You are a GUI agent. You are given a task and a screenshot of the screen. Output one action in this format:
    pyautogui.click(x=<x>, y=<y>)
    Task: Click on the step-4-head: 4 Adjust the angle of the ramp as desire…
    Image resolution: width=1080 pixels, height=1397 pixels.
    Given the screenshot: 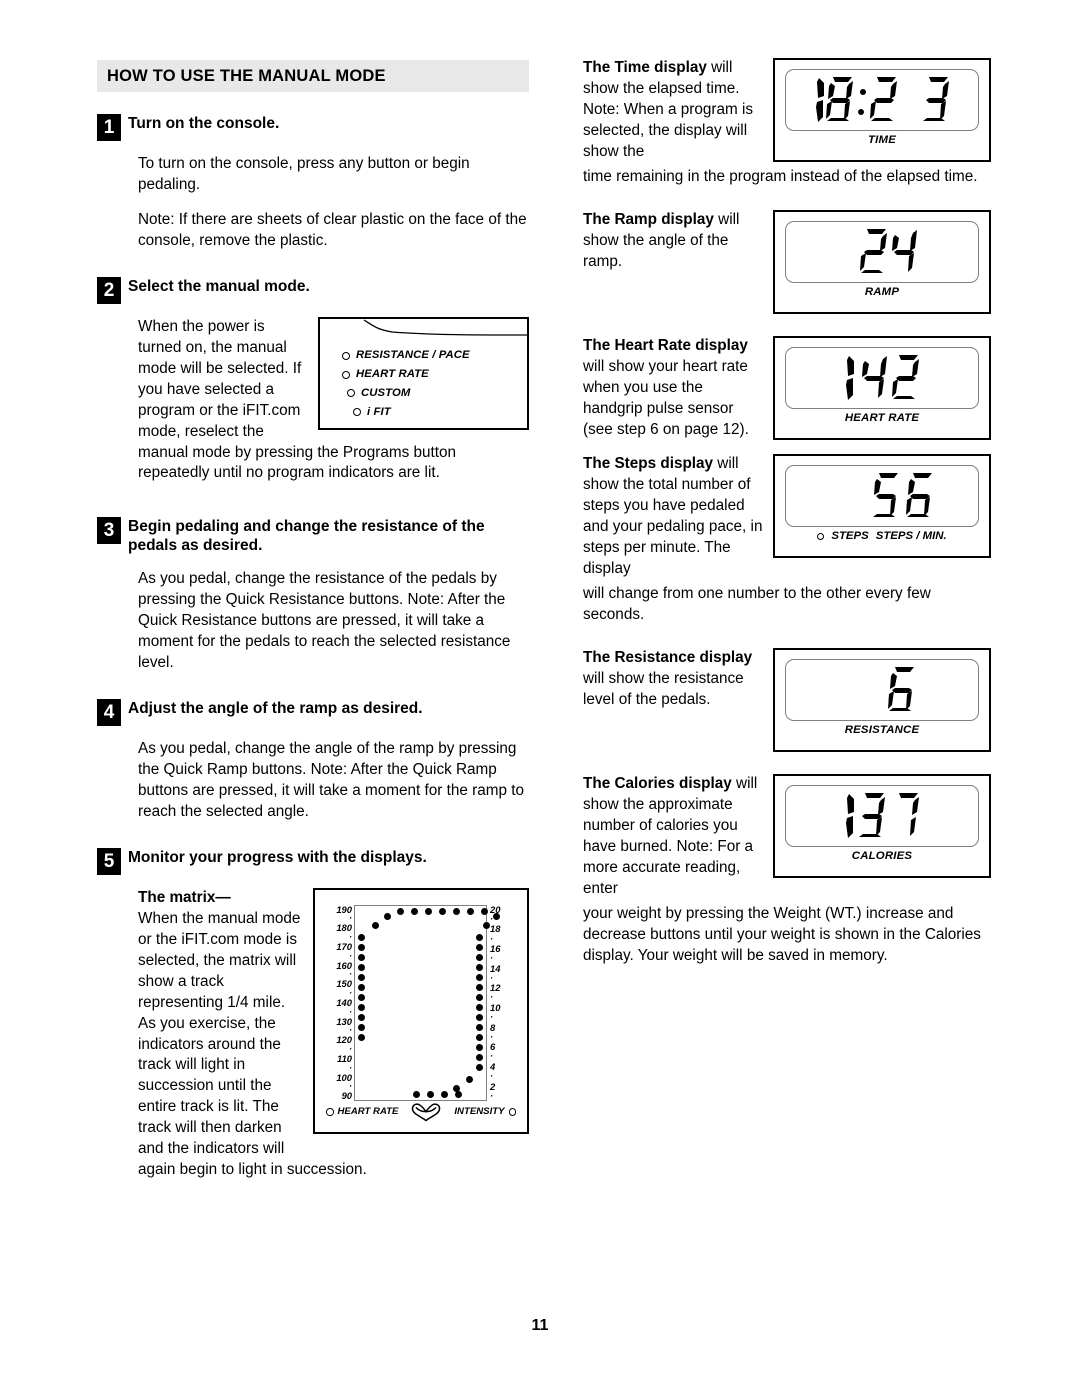 What is the action you would take?
    pyautogui.click(x=313, y=713)
    